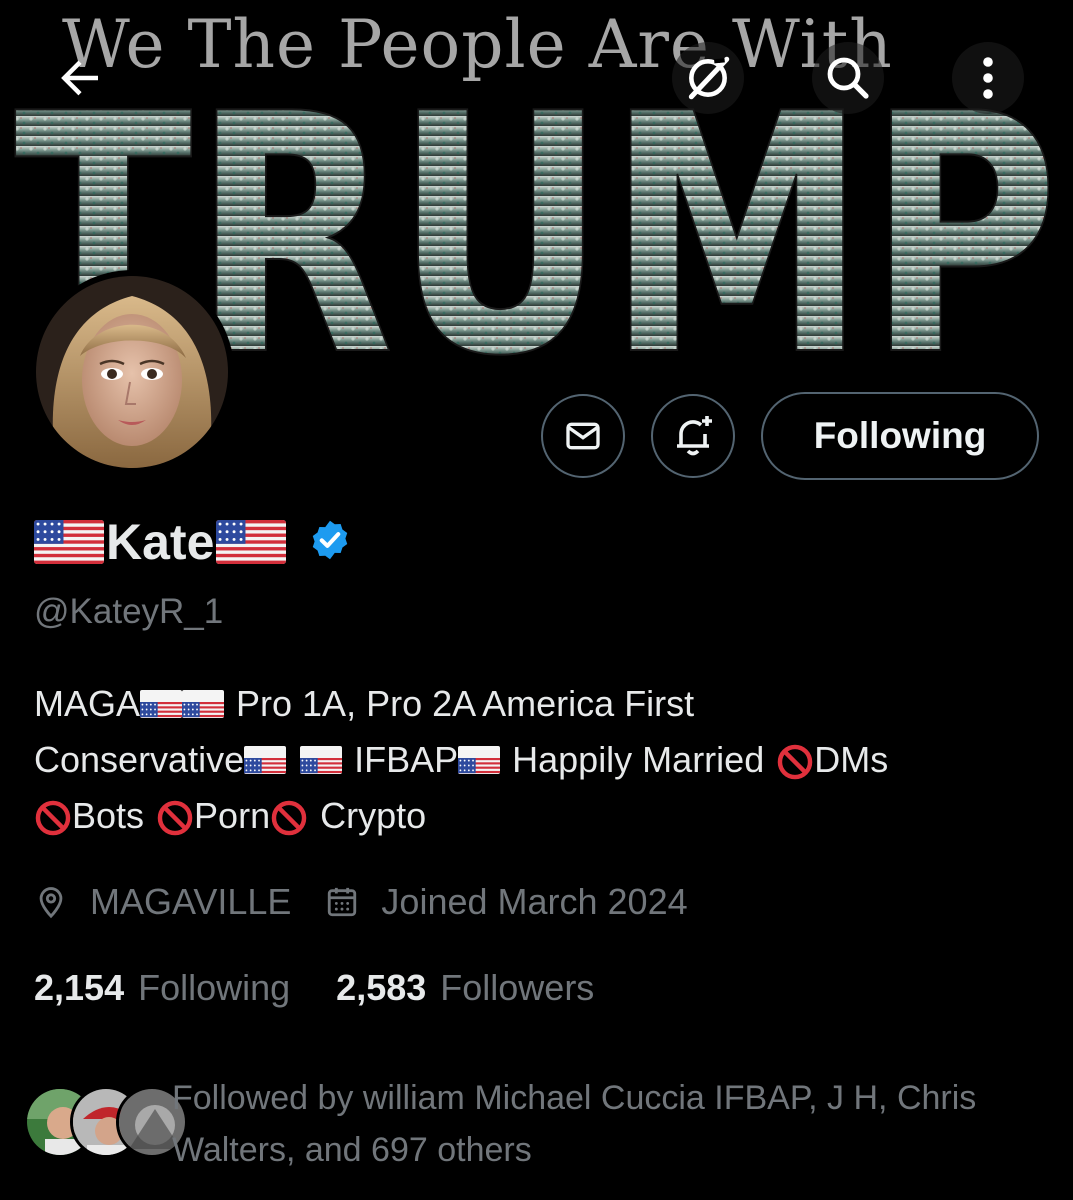 The width and height of the screenshot is (1073, 1200). I want to click on joined-date: Joined March 2024, so click(534, 901).